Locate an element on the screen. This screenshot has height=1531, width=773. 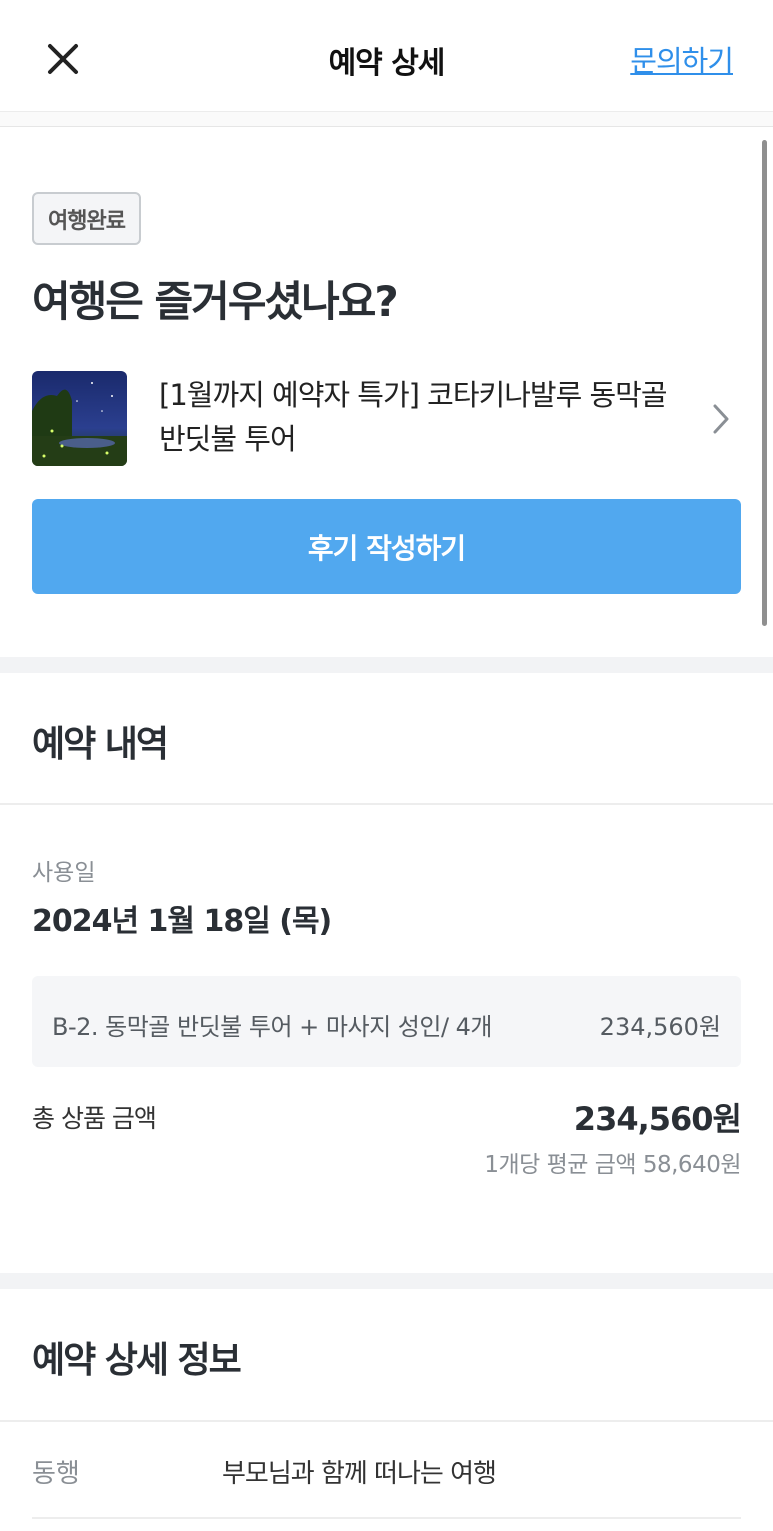
option-item: B-2. 동막골 반딧불 투어 + 마사지 성인/ 4개 234,560원 is located at coordinates (386, 1021).